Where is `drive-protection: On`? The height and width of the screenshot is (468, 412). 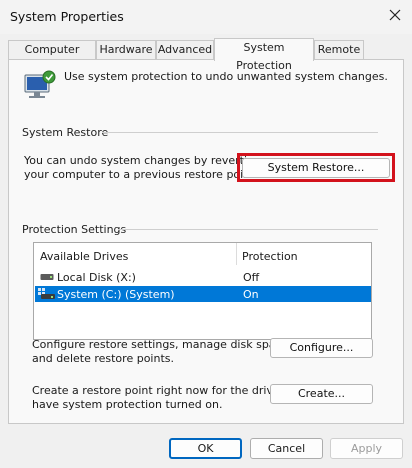 drive-protection: On is located at coordinates (251, 294).